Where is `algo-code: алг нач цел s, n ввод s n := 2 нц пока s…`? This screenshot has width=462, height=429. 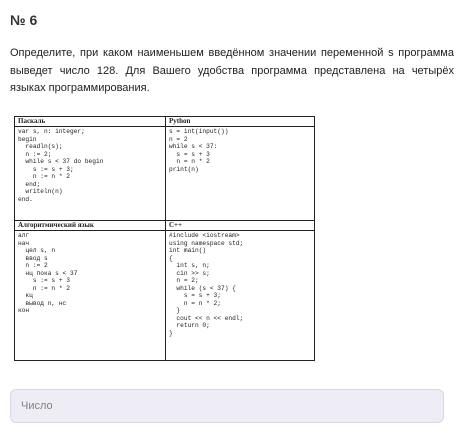 algo-code: алг нач цел s, n ввод s n := 2 нц пока s… is located at coordinates (48, 273).